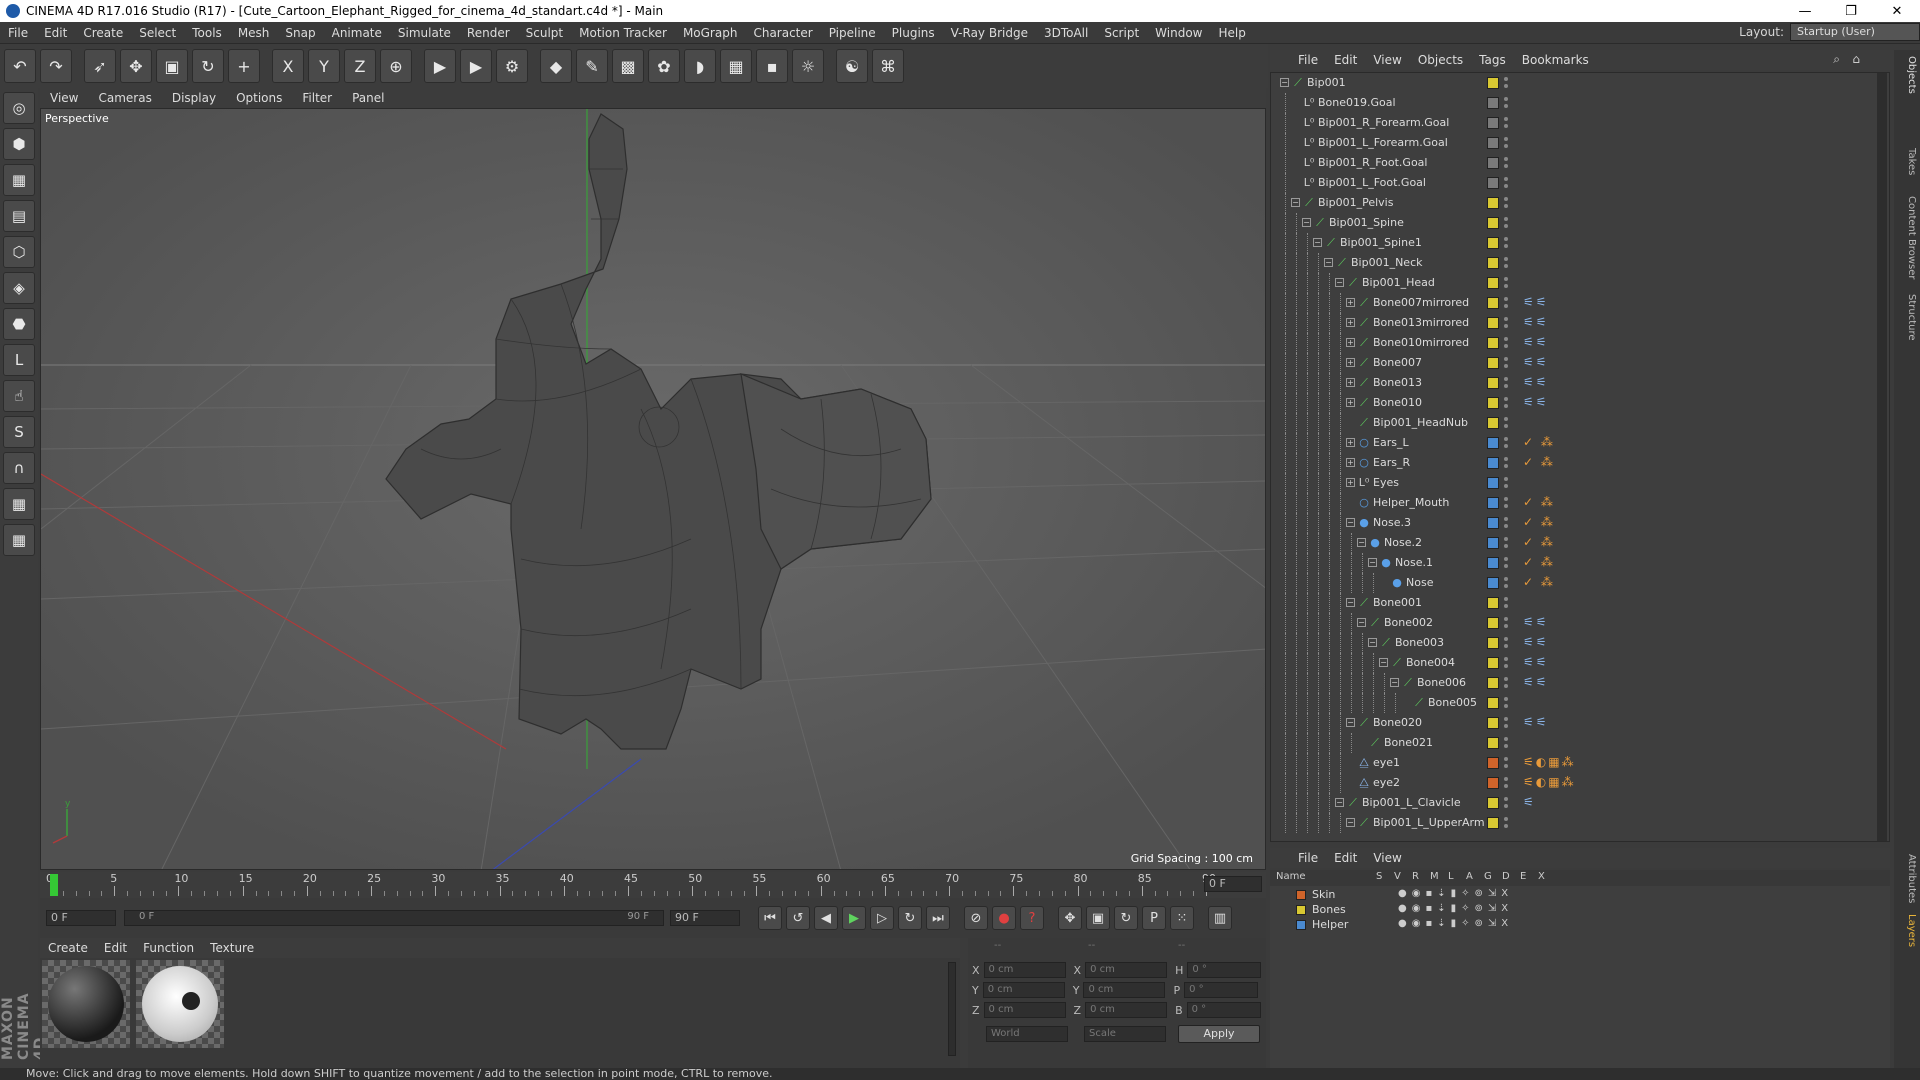 The image size is (1920, 1080). I want to click on move-icon: ✥, so click(136, 66).